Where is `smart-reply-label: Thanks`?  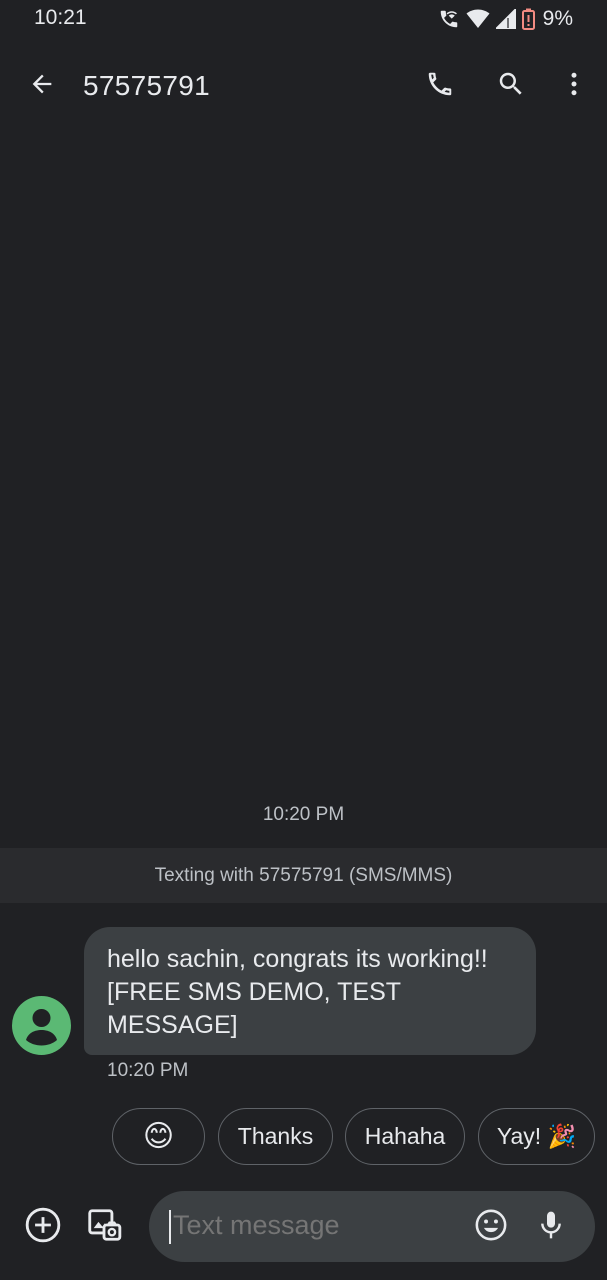
smart-reply-label: Thanks is located at coordinates (275, 1136).